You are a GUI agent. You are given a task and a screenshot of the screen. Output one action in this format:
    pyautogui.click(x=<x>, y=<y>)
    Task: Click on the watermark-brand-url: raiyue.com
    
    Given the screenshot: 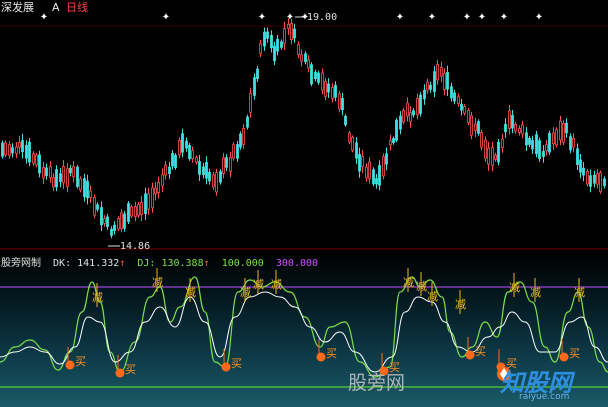 What is the action you would take?
    pyautogui.click(x=544, y=397)
    